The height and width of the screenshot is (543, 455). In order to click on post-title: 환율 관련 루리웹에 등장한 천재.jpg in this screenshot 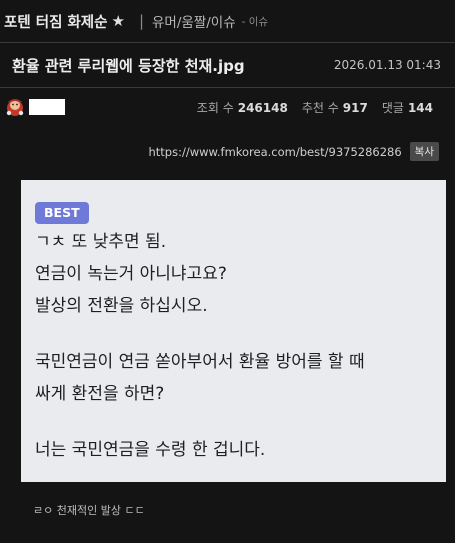, I will do `click(128, 65)`.